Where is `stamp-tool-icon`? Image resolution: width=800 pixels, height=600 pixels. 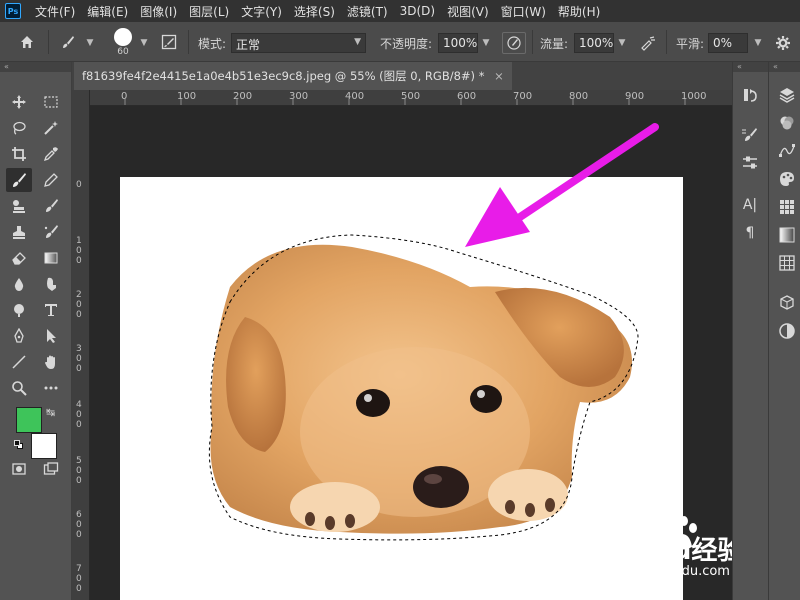 stamp-tool-icon is located at coordinates (19, 232).